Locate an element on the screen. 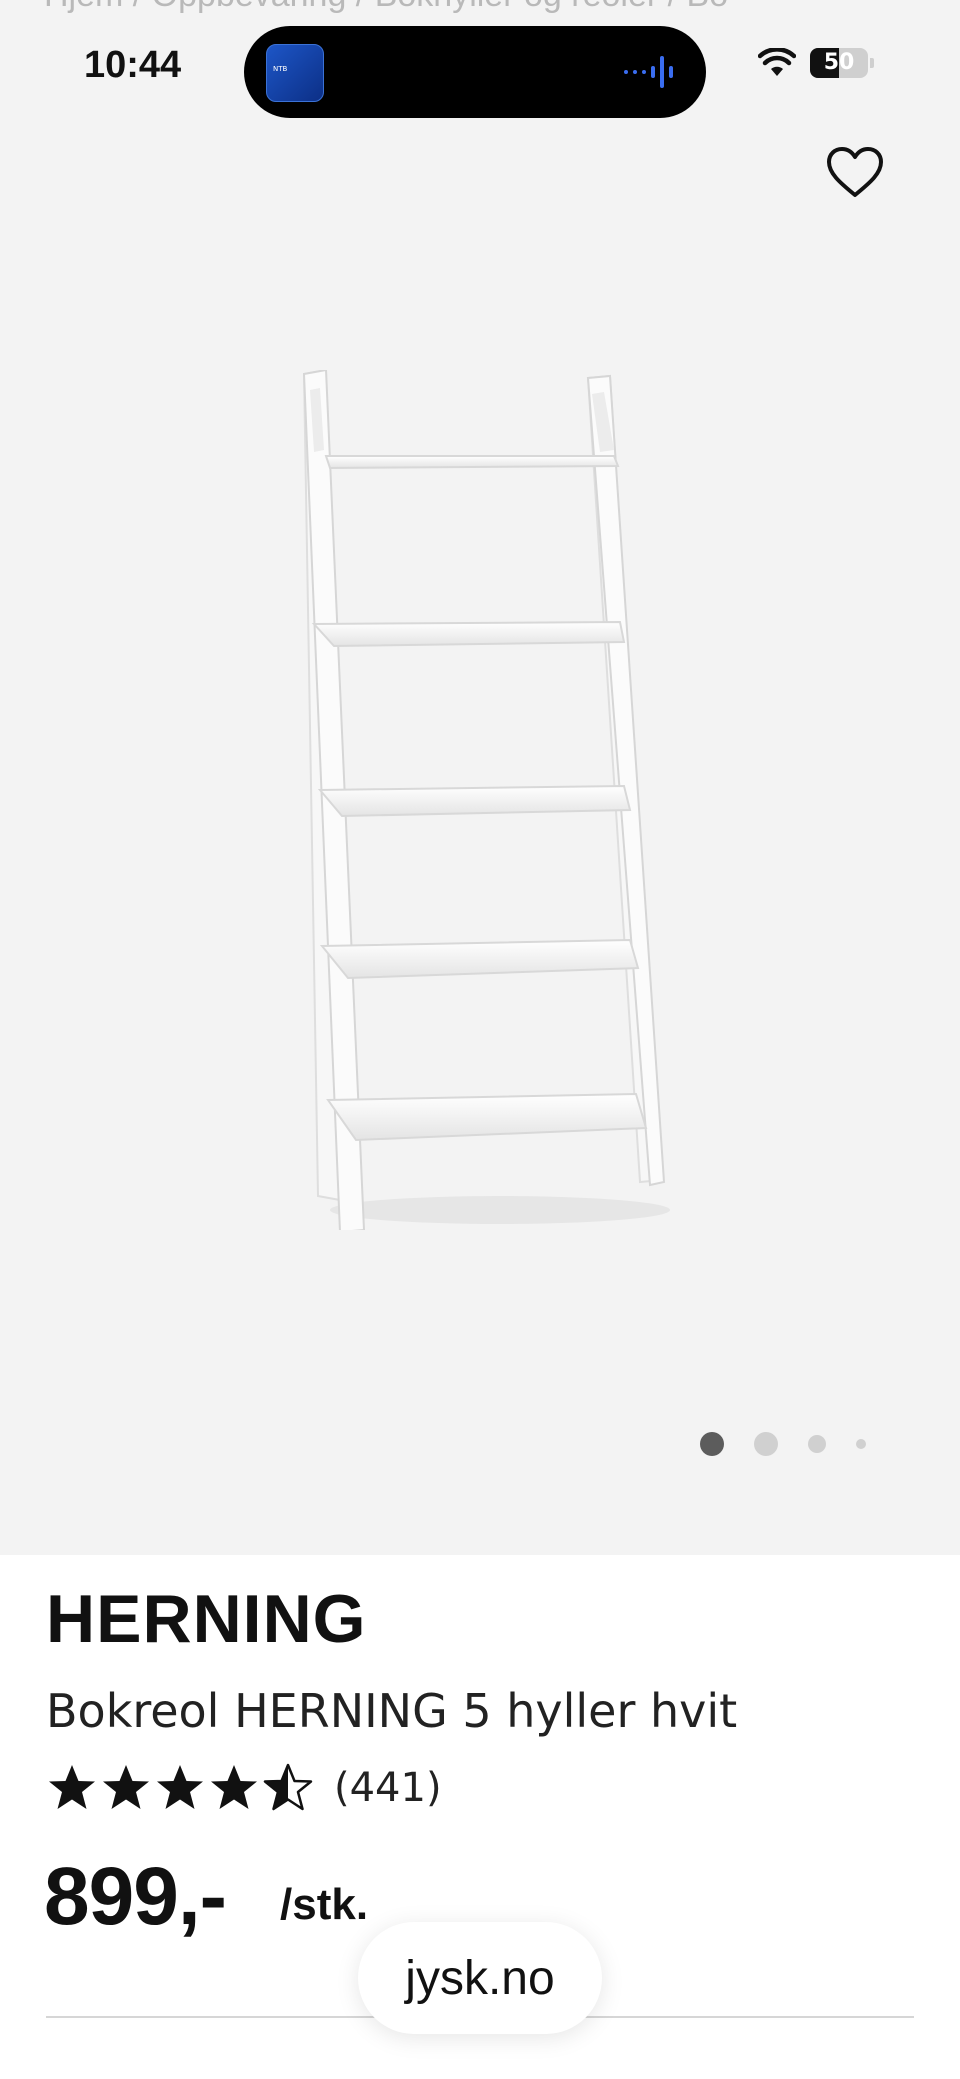 This screenshot has height=2079, width=960. status-indicators: 50 is located at coordinates (816, 63).